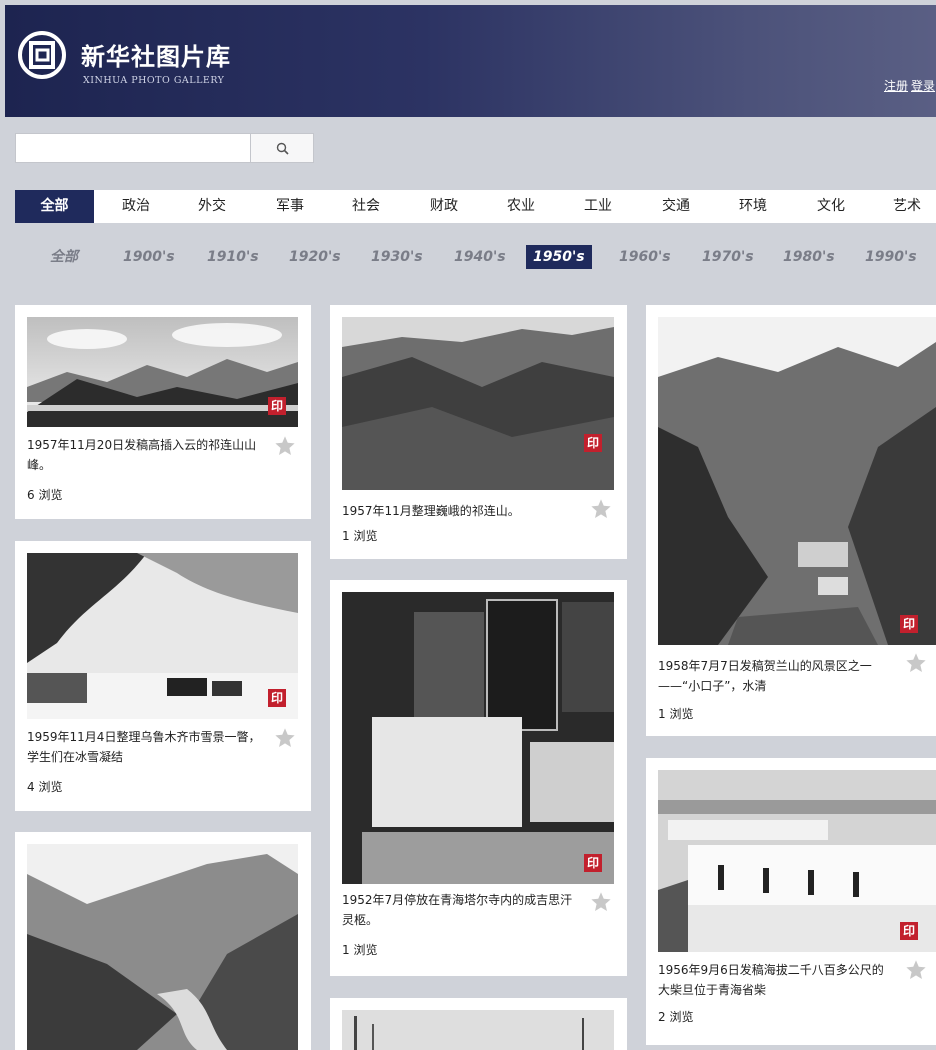 The height and width of the screenshot is (1050, 936). What do you see at coordinates (45, 787) in the screenshot?
I see `view-count: 4 浏览` at bounding box center [45, 787].